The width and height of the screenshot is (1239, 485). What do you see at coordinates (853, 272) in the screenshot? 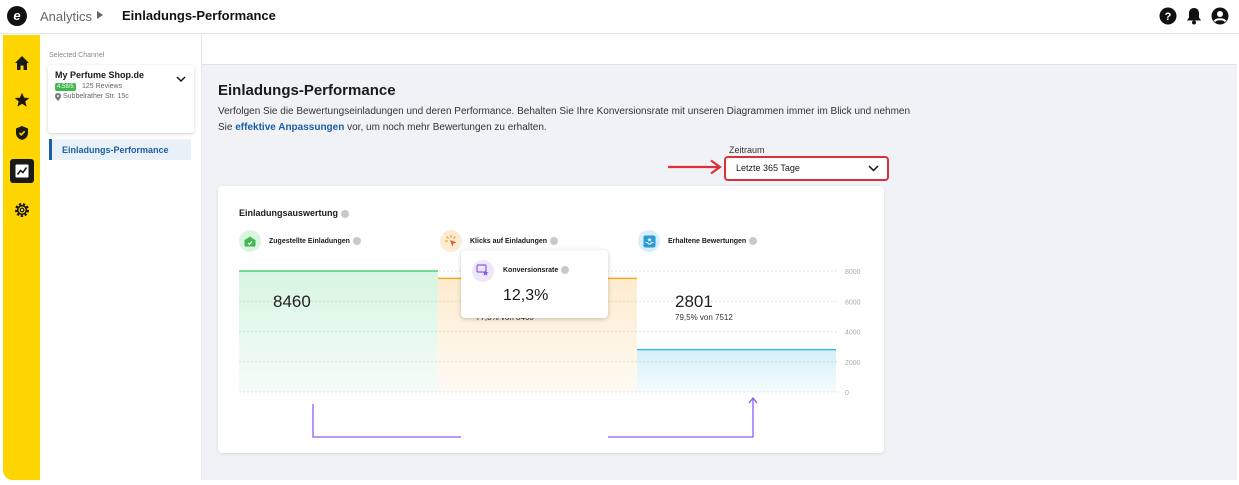
I see `y-tick-label: 8000` at bounding box center [853, 272].